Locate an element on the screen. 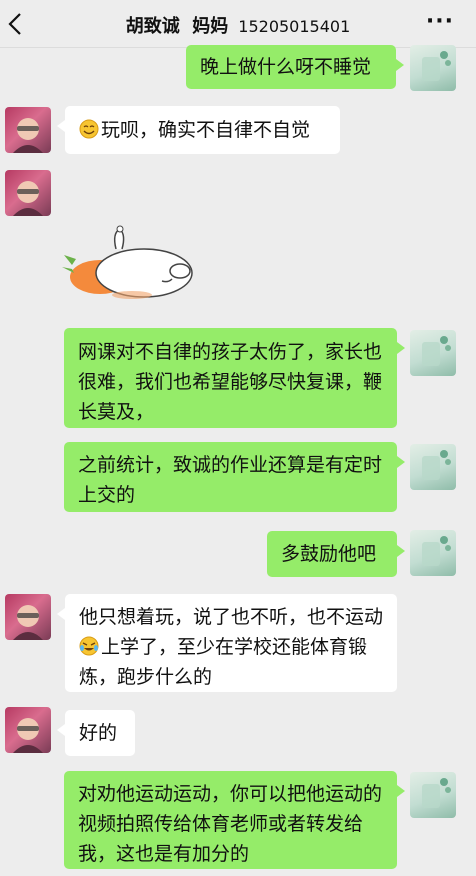 The image size is (476, 876). crying-laughing-emoji-icon is located at coordinates (89, 646).